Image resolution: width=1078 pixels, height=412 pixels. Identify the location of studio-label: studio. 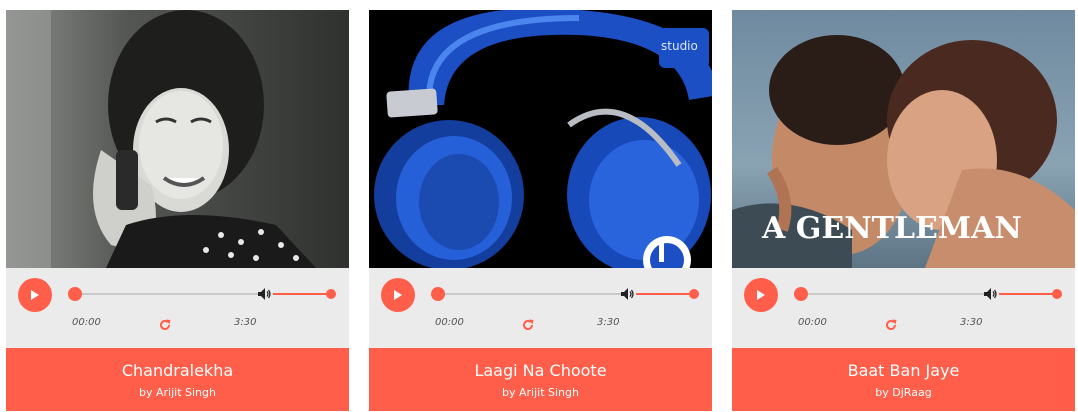
(679, 46).